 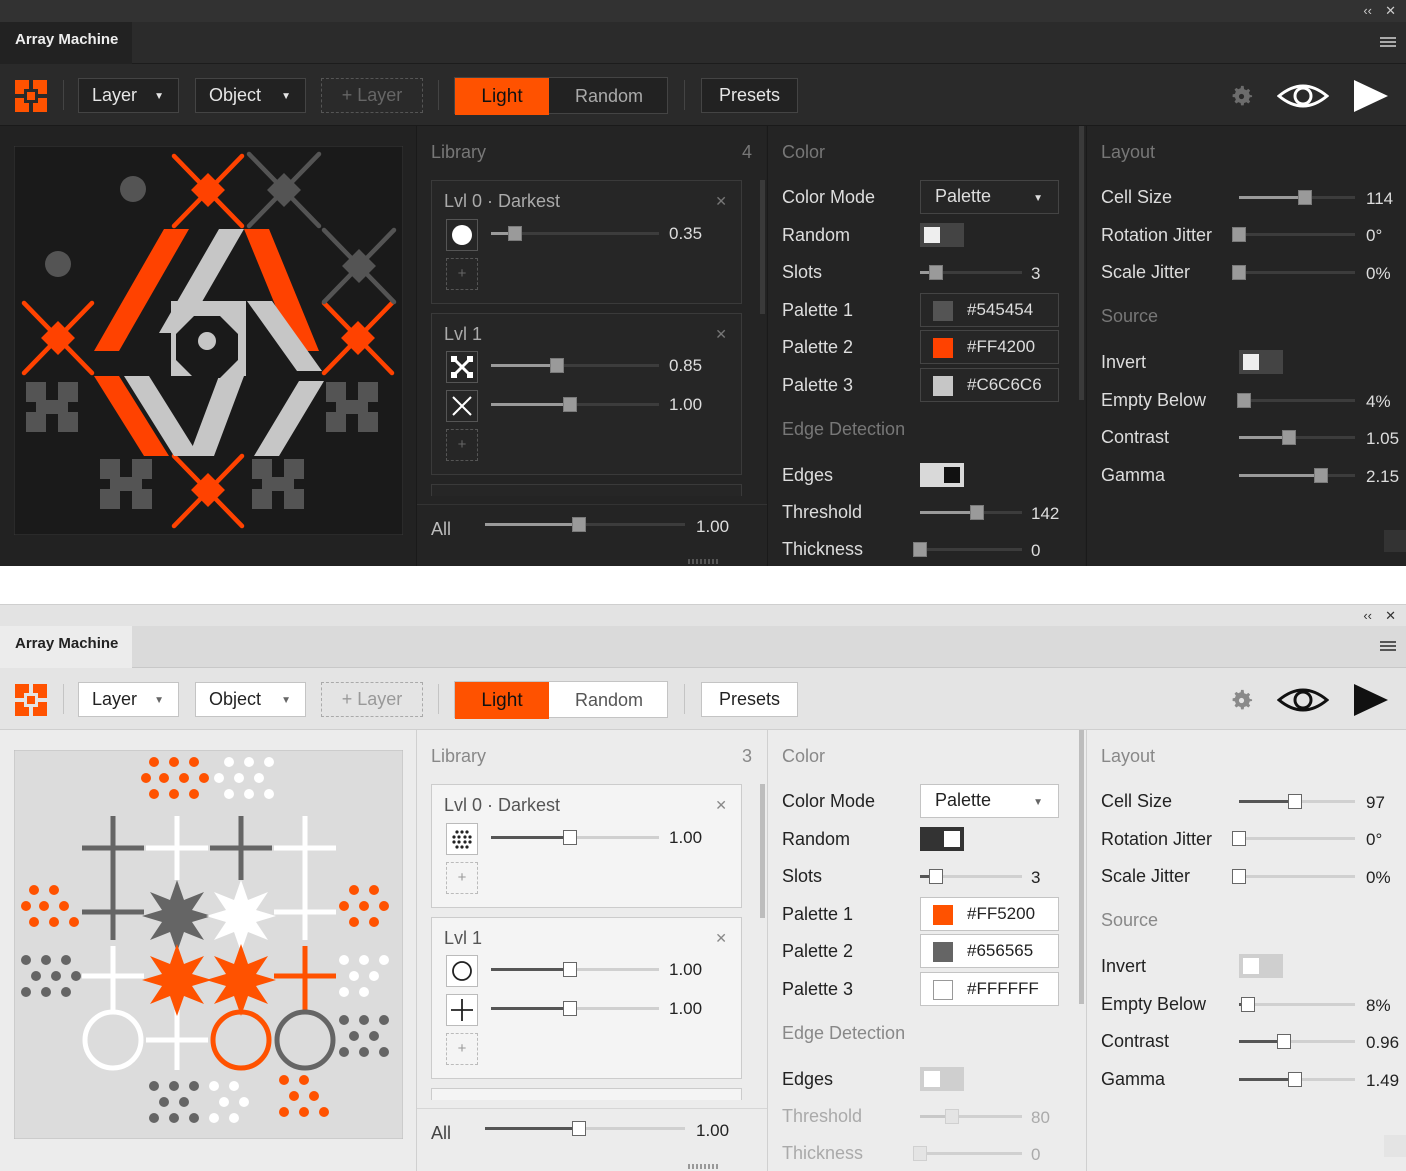 What do you see at coordinates (1383, 1042) in the screenshot?
I see `contrast-value: 0.96` at bounding box center [1383, 1042].